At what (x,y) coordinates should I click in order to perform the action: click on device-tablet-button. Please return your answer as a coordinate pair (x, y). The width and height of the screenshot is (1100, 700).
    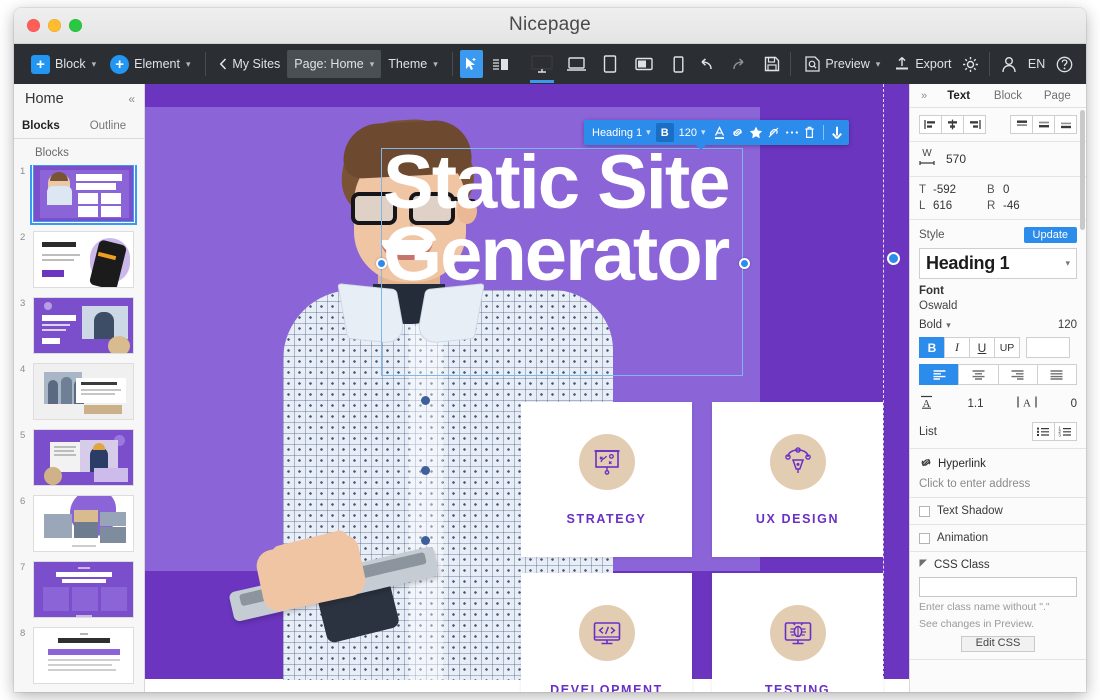
    Looking at the image, I should click on (610, 64).